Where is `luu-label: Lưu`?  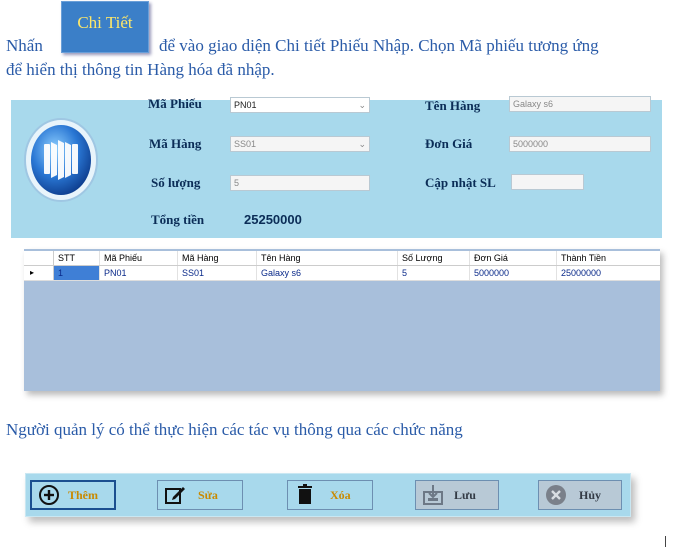 luu-label: Lưu is located at coordinates (465, 494).